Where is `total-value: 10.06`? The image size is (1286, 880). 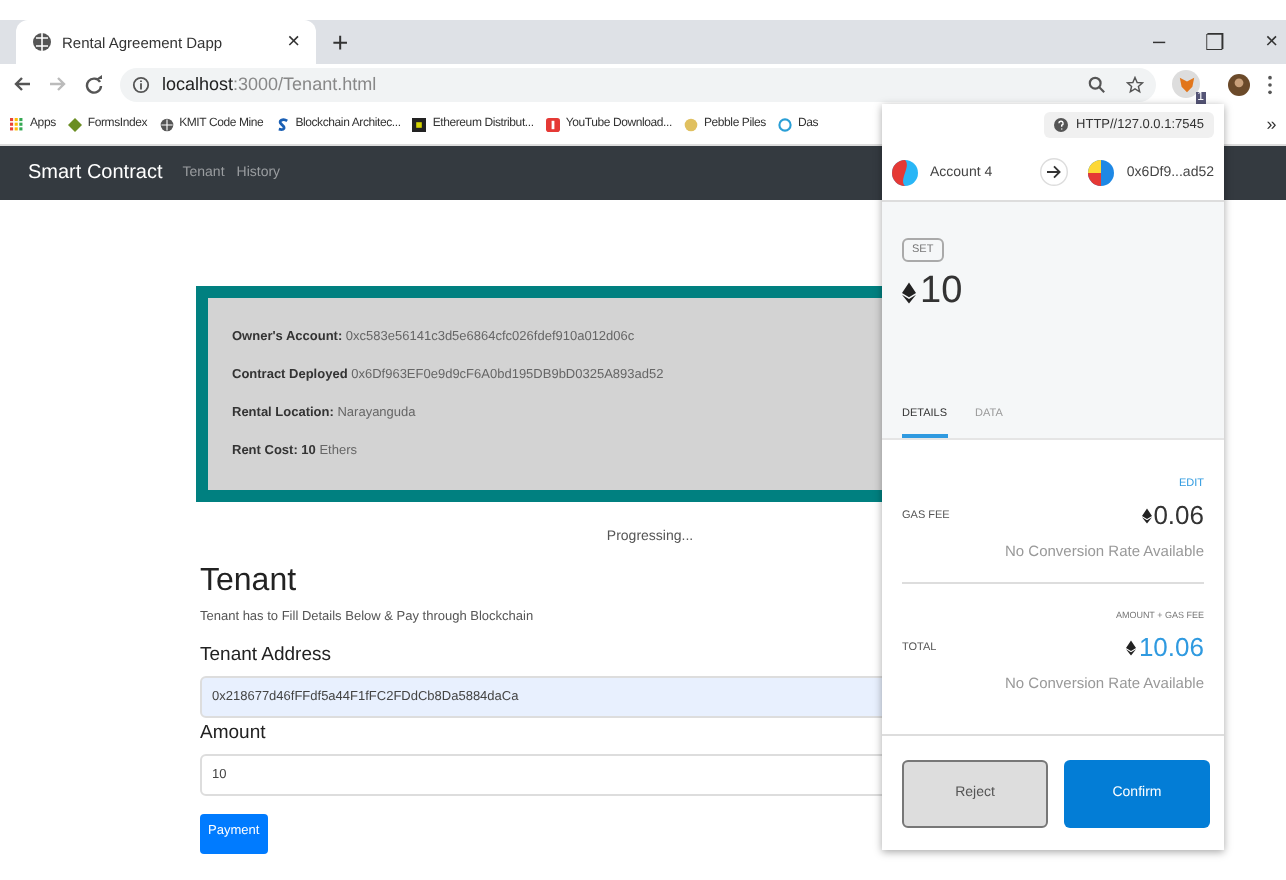
total-value: 10.06 is located at coordinates (1171, 647).